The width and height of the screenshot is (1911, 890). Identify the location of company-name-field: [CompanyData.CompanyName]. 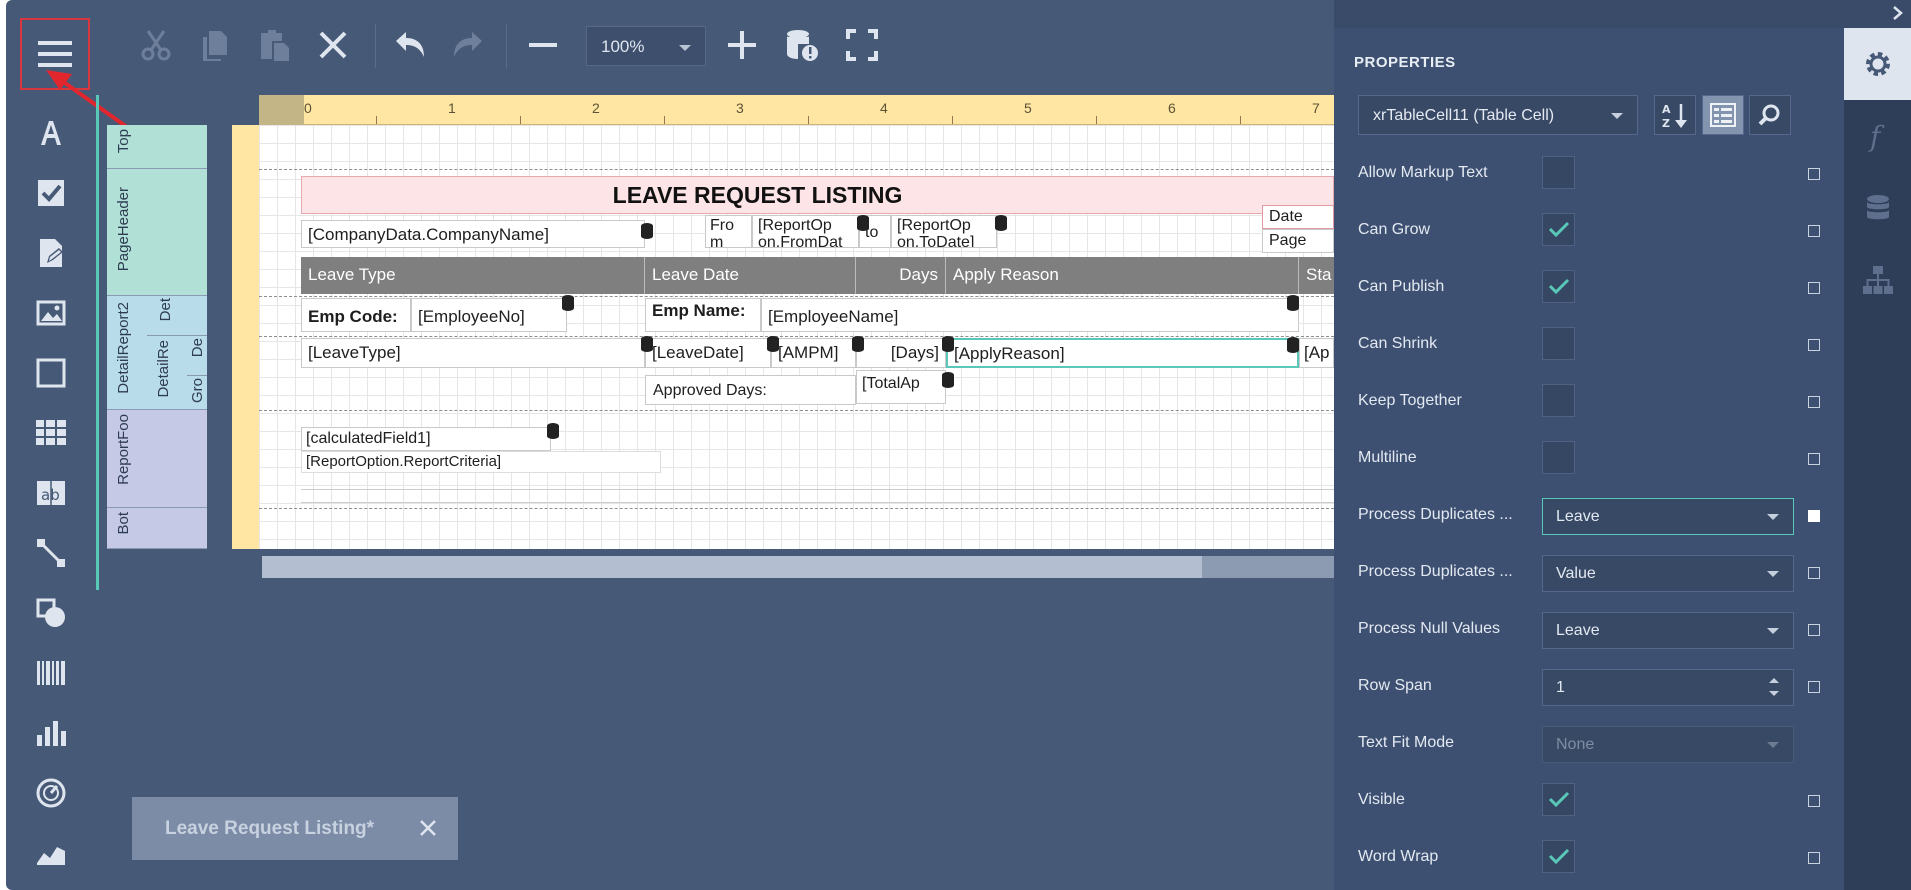
(473, 234).